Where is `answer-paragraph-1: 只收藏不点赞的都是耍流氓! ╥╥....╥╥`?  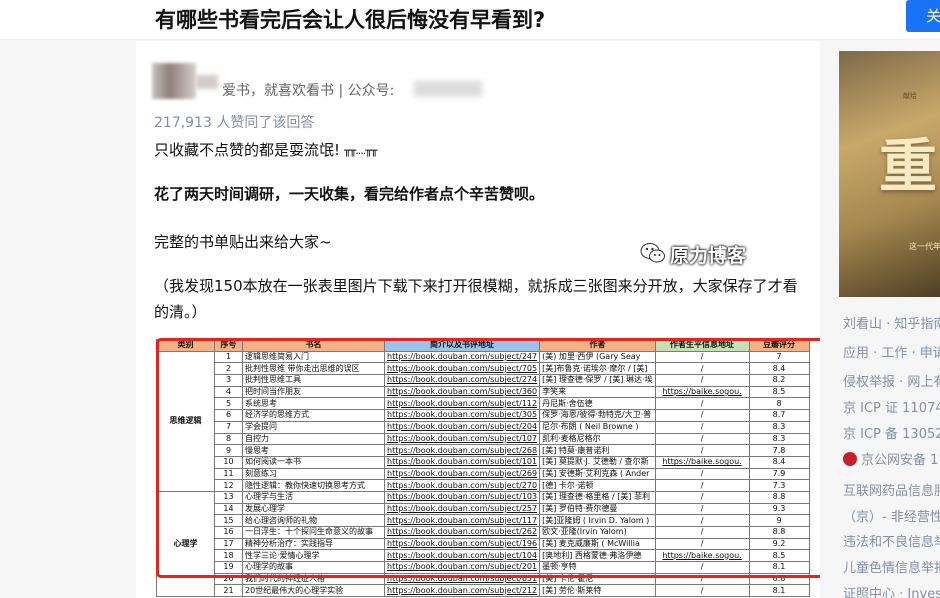 answer-paragraph-1: 只收藏不点赞的都是耍流氓! ╥╥....╥╥ is located at coordinates (266, 149).